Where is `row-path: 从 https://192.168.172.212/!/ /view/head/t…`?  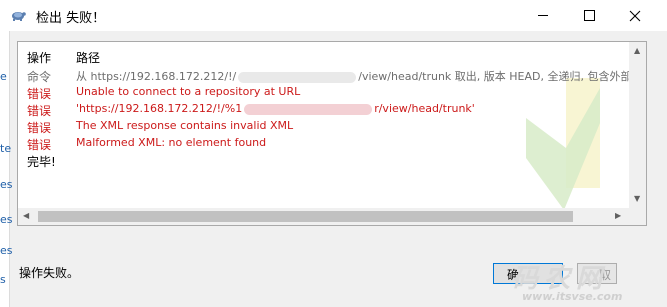 row-path: 从 https://192.168.172.212/!/ /view/head/t… is located at coordinates (361, 76).